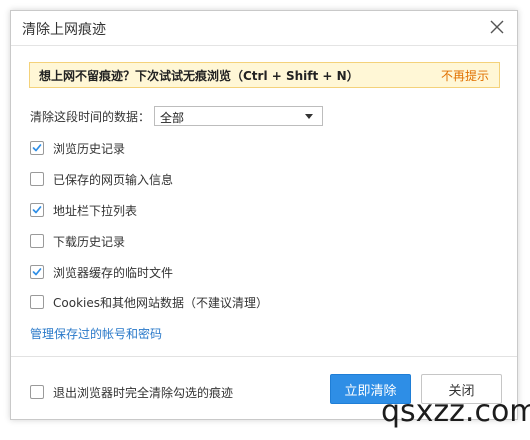  I want to click on option-label: 已保存的网页输入信息, so click(113, 179).